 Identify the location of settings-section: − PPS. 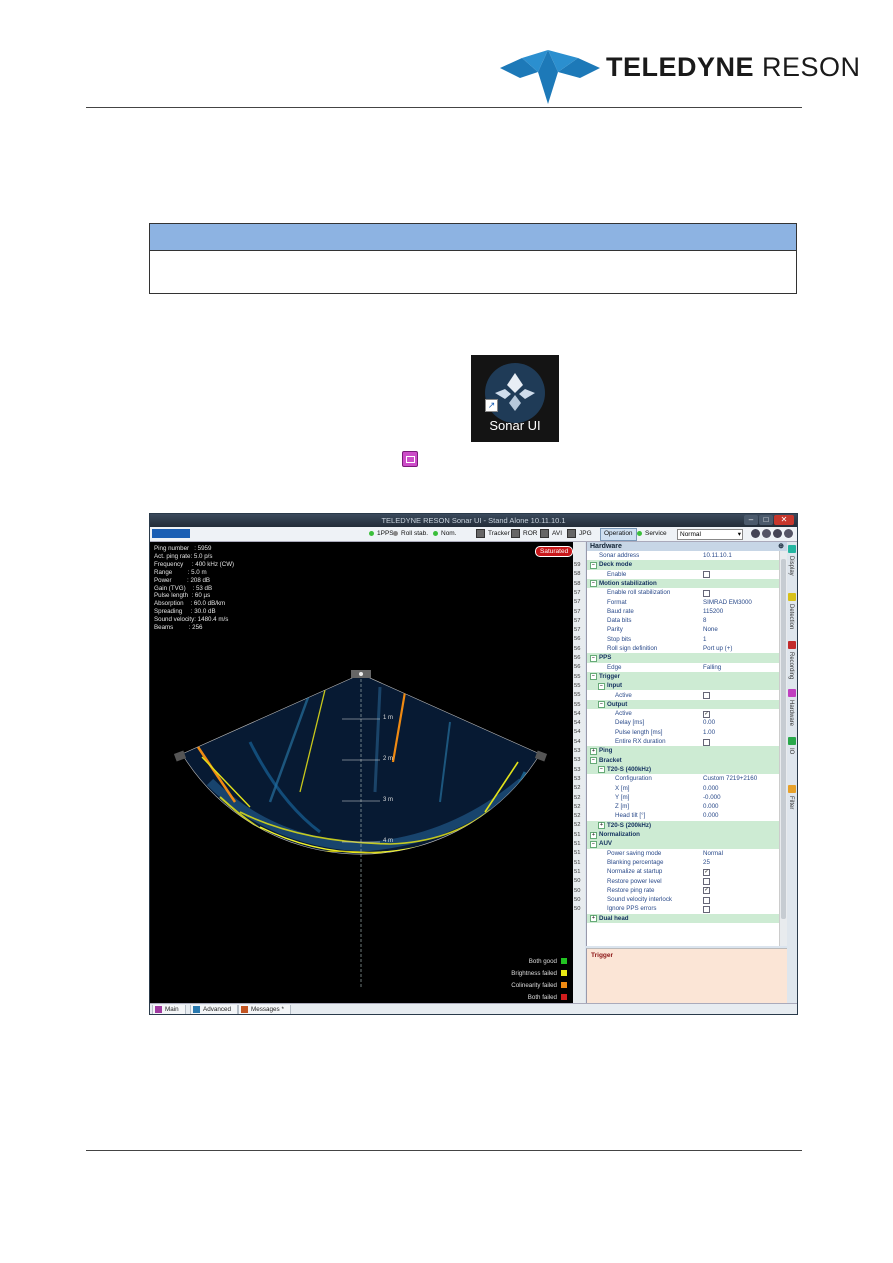
(683, 658).